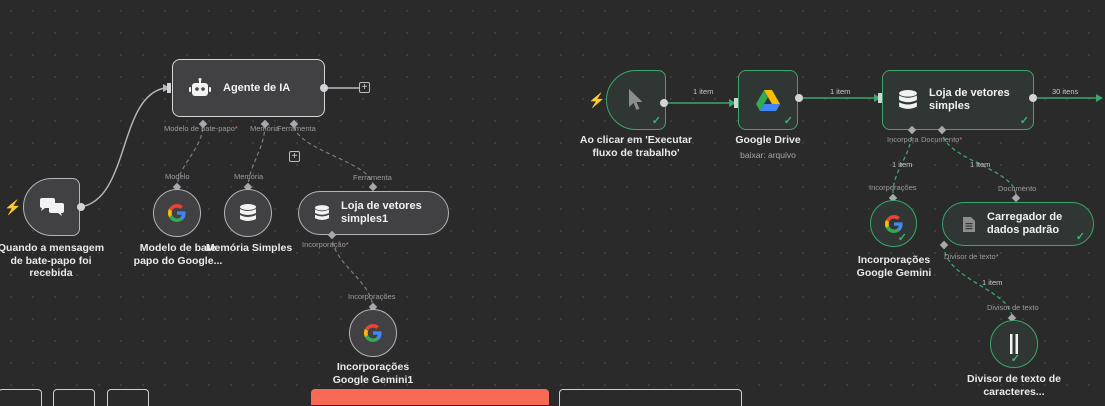 The width and height of the screenshot is (1105, 406). I want to click on edge-arrow-out, so click(1099, 98).